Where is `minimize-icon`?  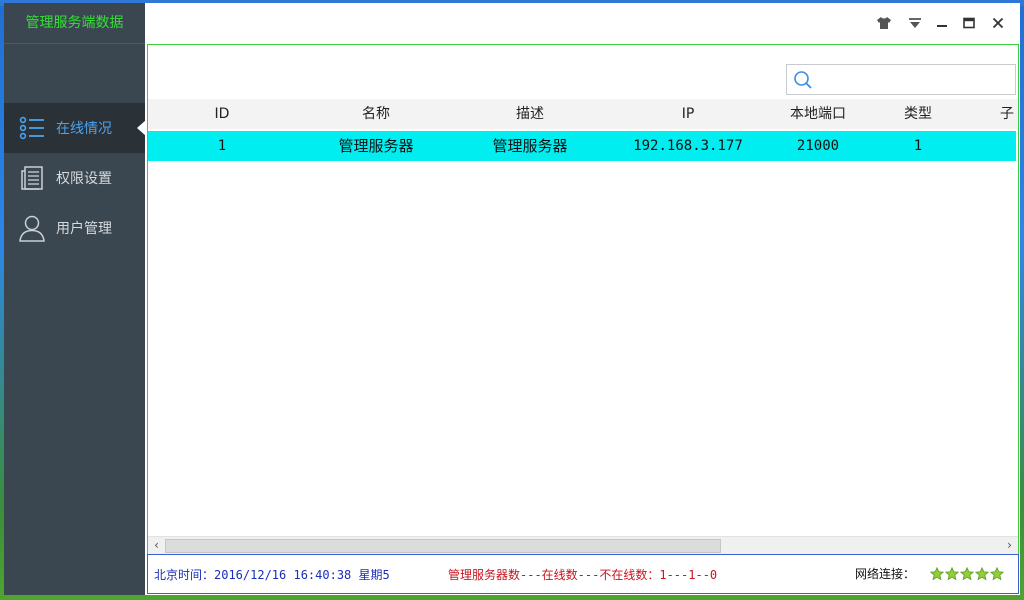 minimize-icon is located at coordinates (942, 23).